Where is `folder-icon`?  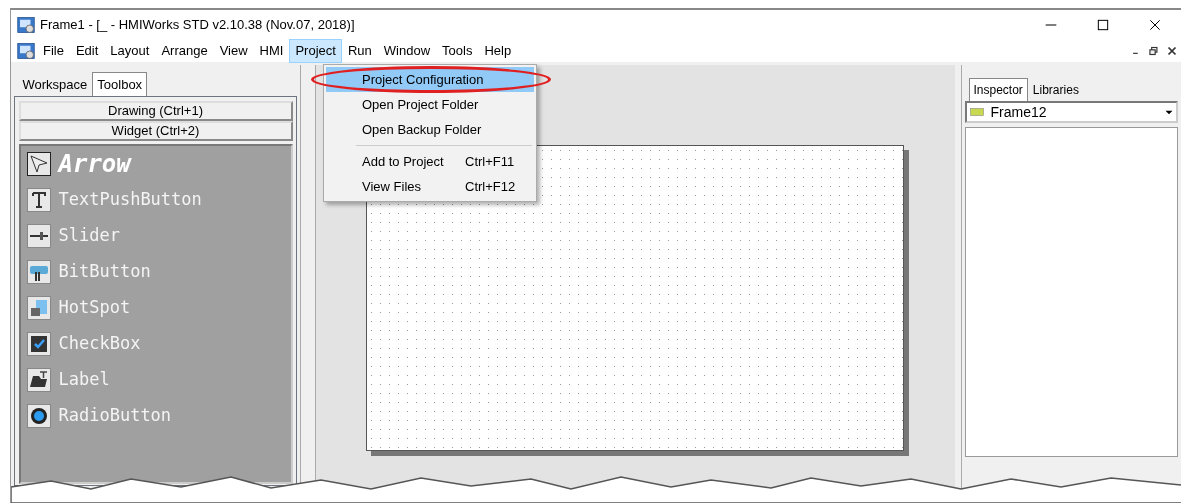 folder-icon is located at coordinates (38, 379).